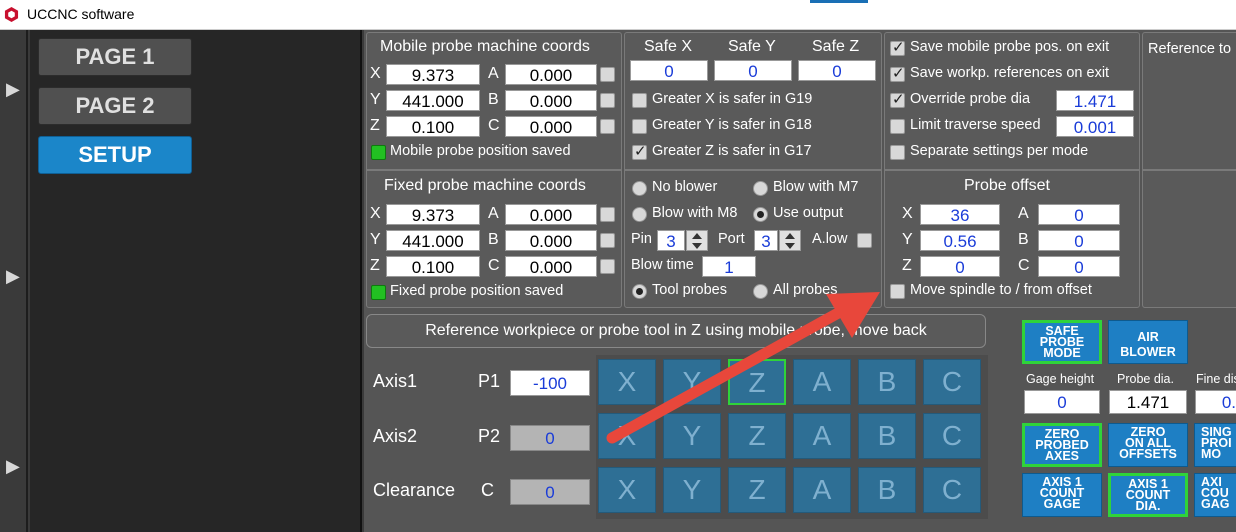 The image size is (1236, 532). What do you see at coordinates (822, 490) in the screenshot?
I see `clearance-a-button: A` at bounding box center [822, 490].